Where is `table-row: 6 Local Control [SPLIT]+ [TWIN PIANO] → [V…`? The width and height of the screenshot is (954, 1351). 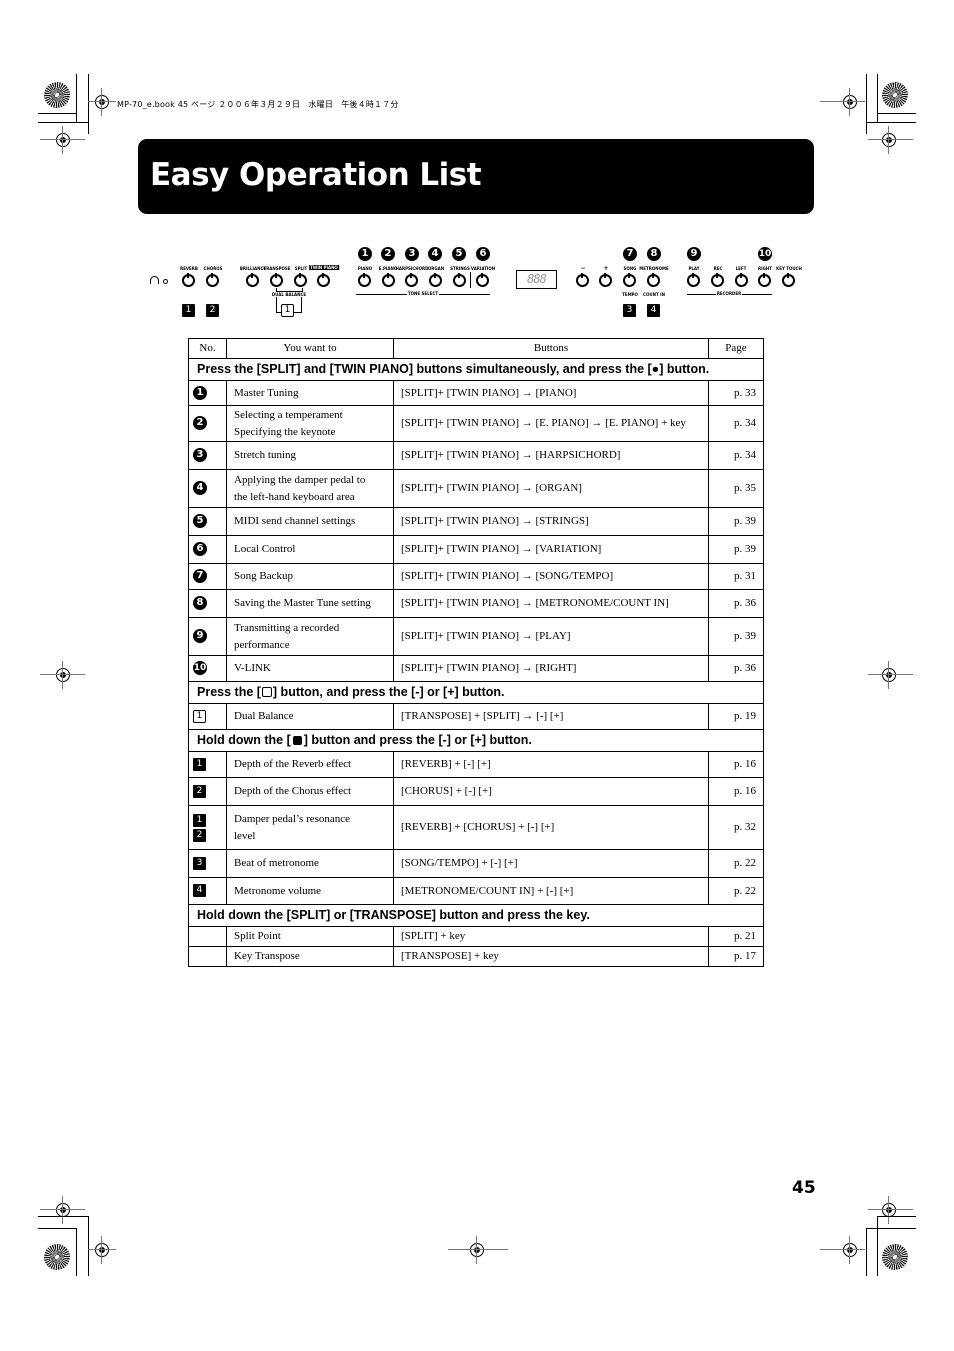
table-row: 6 Local Control [SPLIT]+ [TWIN PIANO] → [V… is located at coordinates (476, 549).